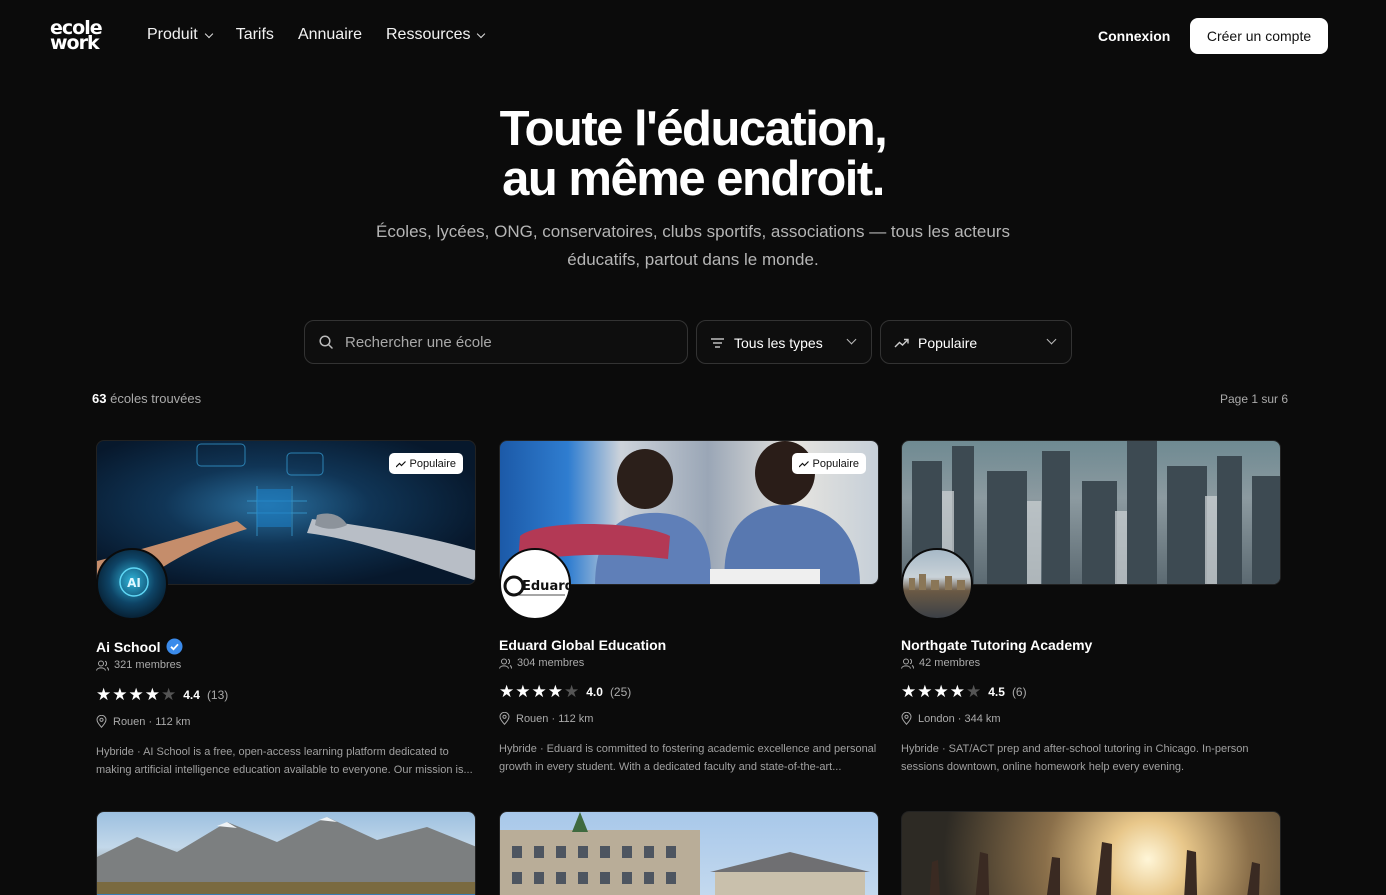 The width and height of the screenshot is (1386, 895). I want to click on type-filter-value: Tous les types, so click(778, 343).